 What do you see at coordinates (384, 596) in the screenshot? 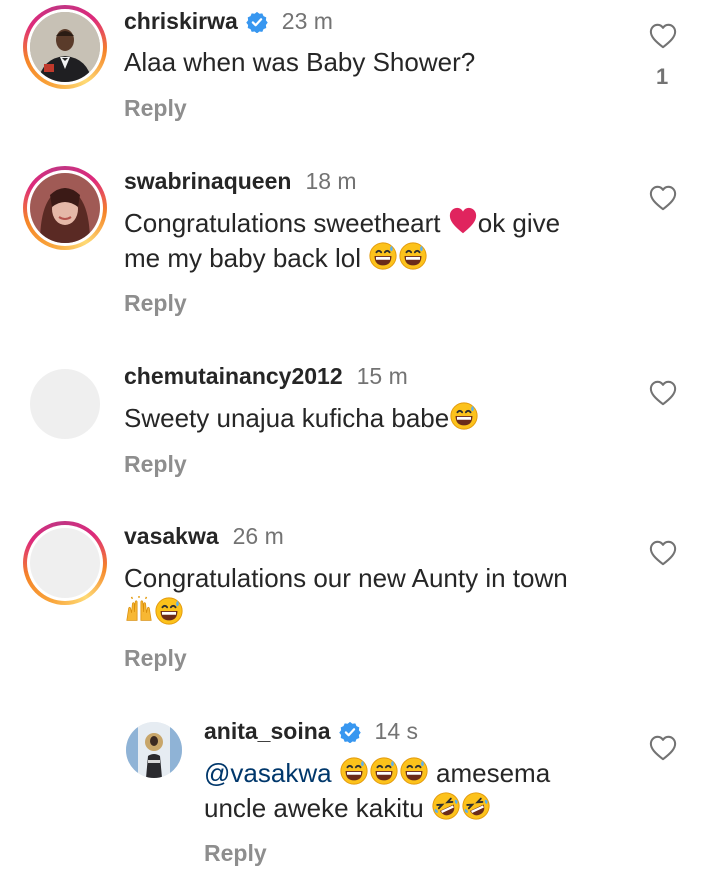
I see `comment-text: Congratulations our new Aunty in town` at bounding box center [384, 596].